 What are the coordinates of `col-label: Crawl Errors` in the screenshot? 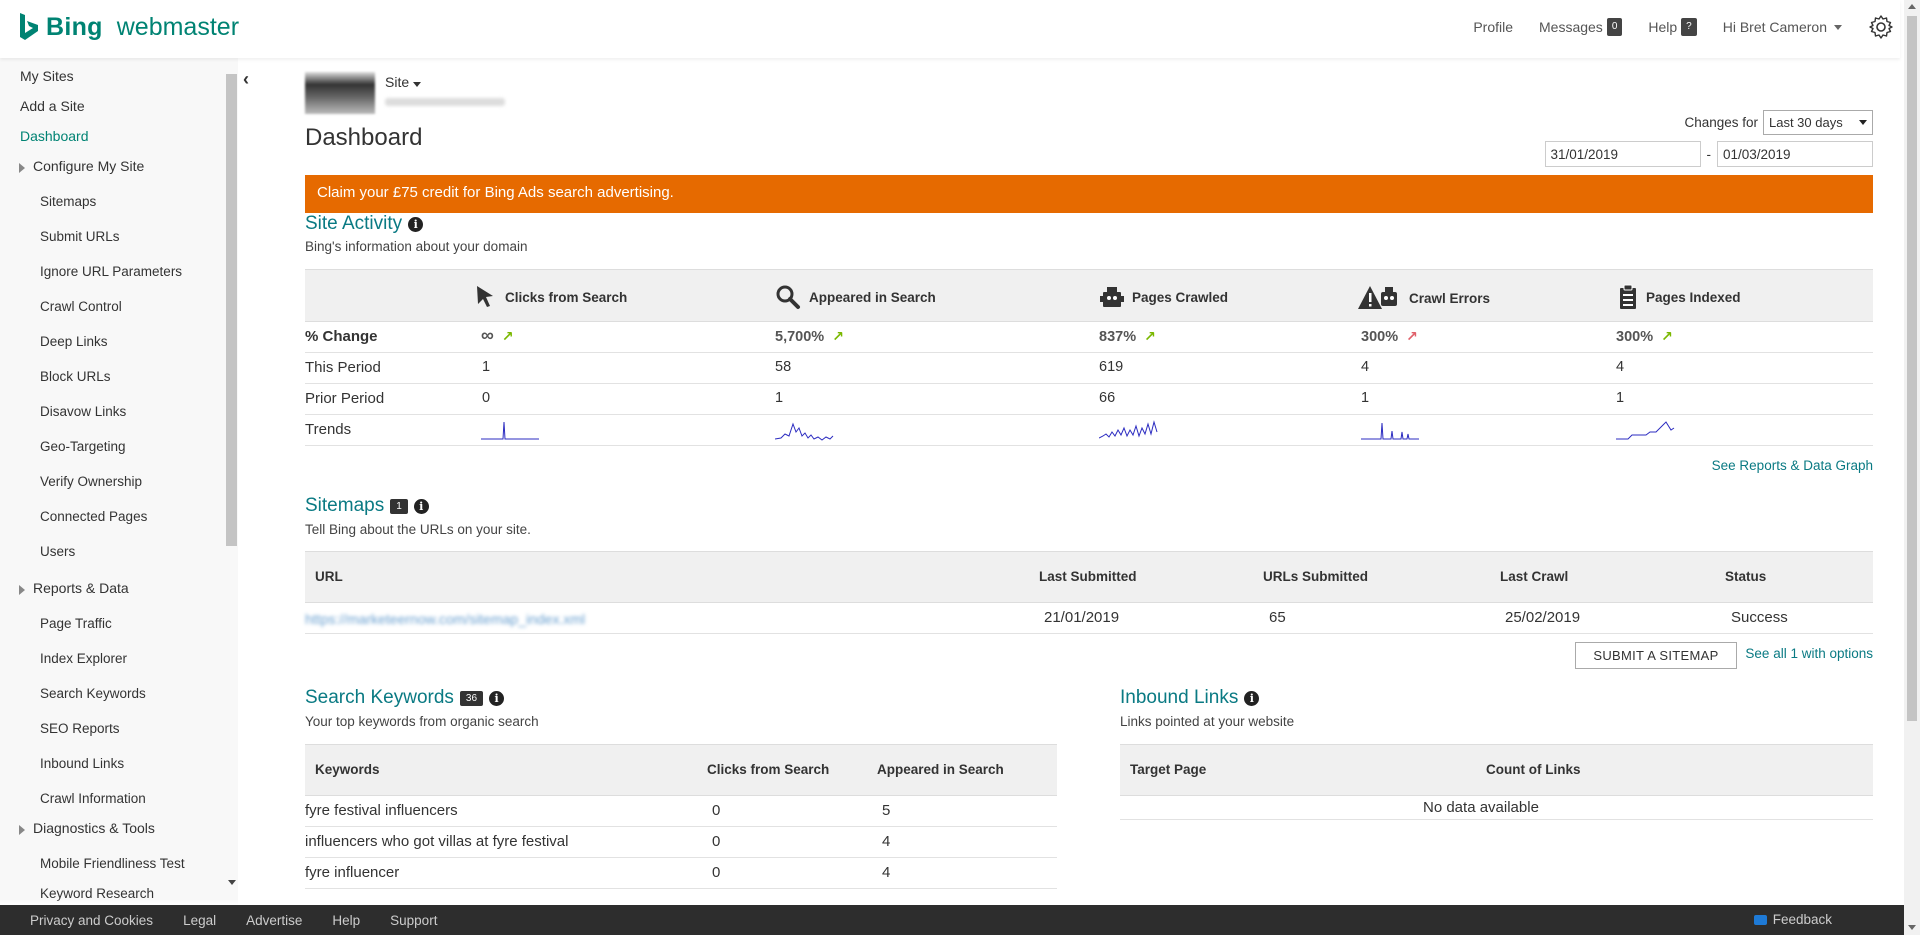 It's located at (1450, 298).